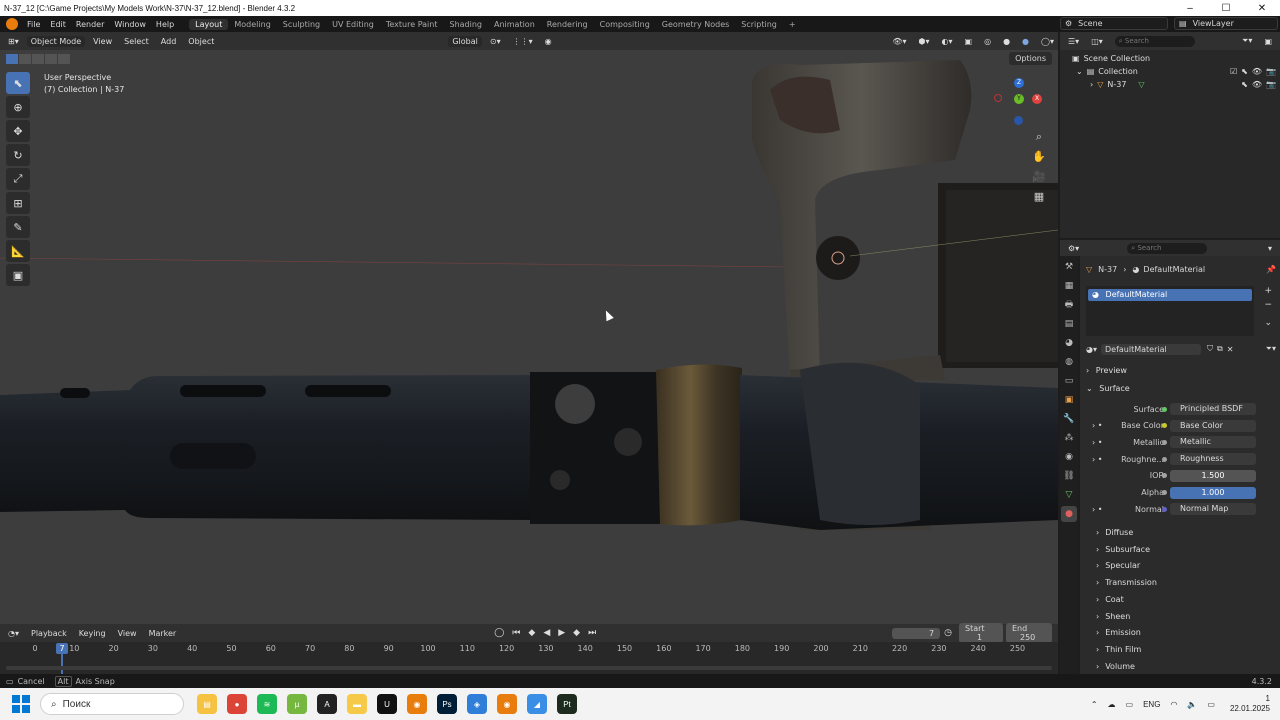 Image resolution: width=1280 pixels, height=720 pixels. Describe the element at coordinates (1270, 248) in the screenshot. I see `properties-options-icon: ▾` at that location.